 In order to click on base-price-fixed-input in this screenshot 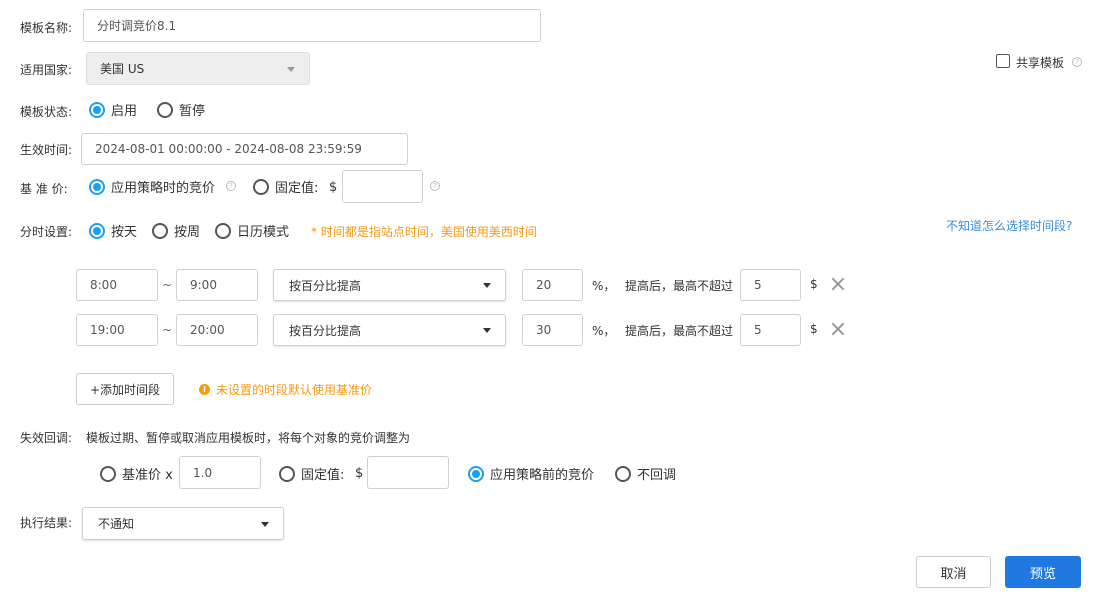, I will do `click(382, 186)`.